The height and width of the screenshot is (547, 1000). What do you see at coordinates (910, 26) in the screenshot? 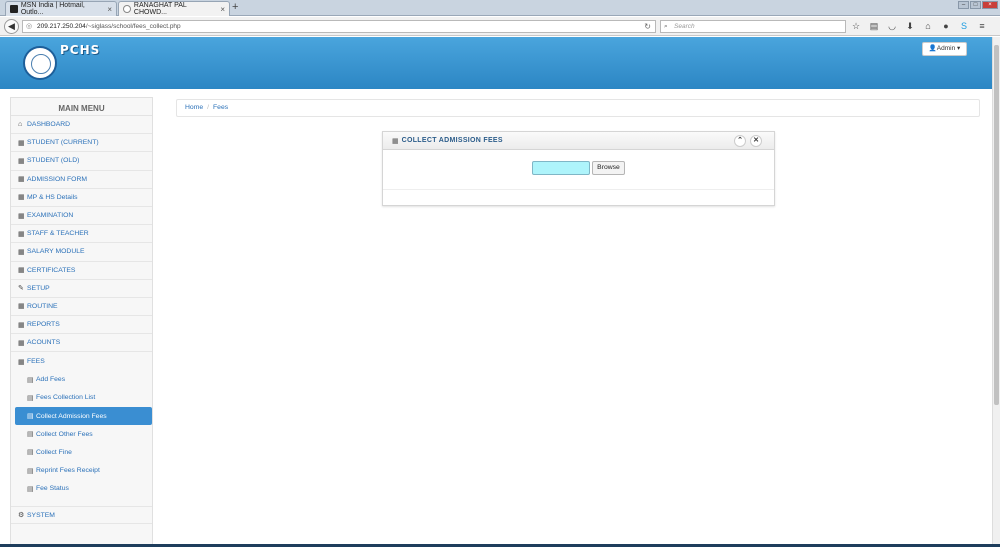
I see `download-icon: ⬇` at bounding box center [910, 26].